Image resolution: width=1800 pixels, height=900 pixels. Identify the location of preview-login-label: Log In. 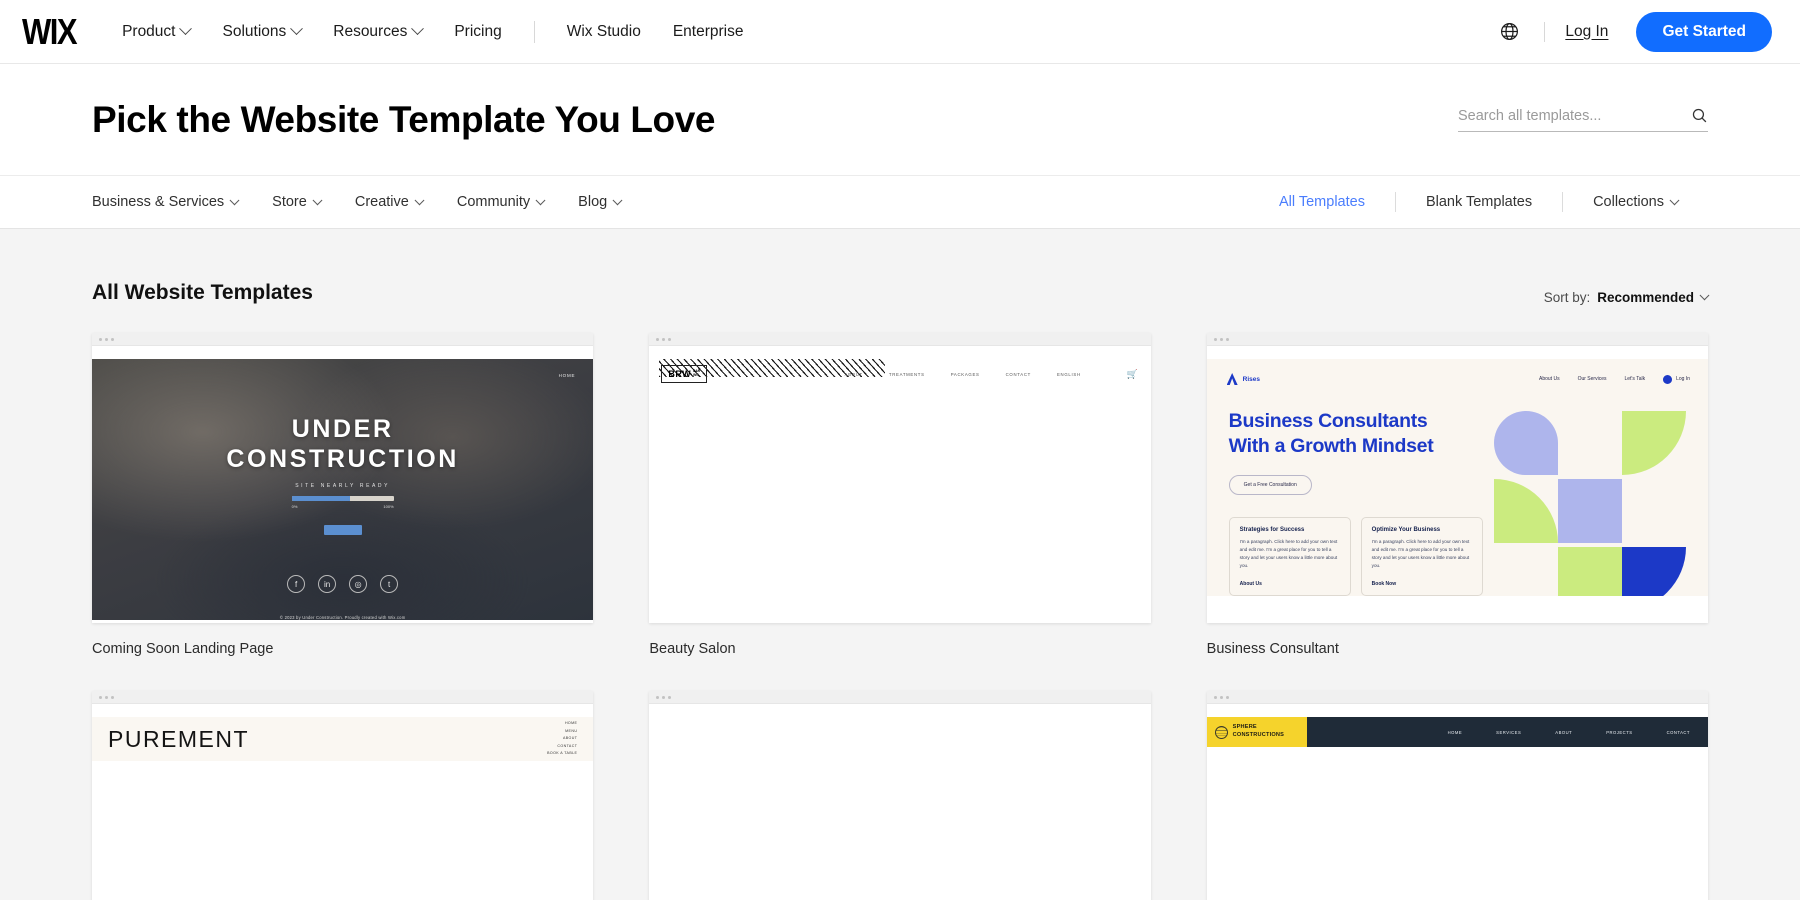
(1683, 379).